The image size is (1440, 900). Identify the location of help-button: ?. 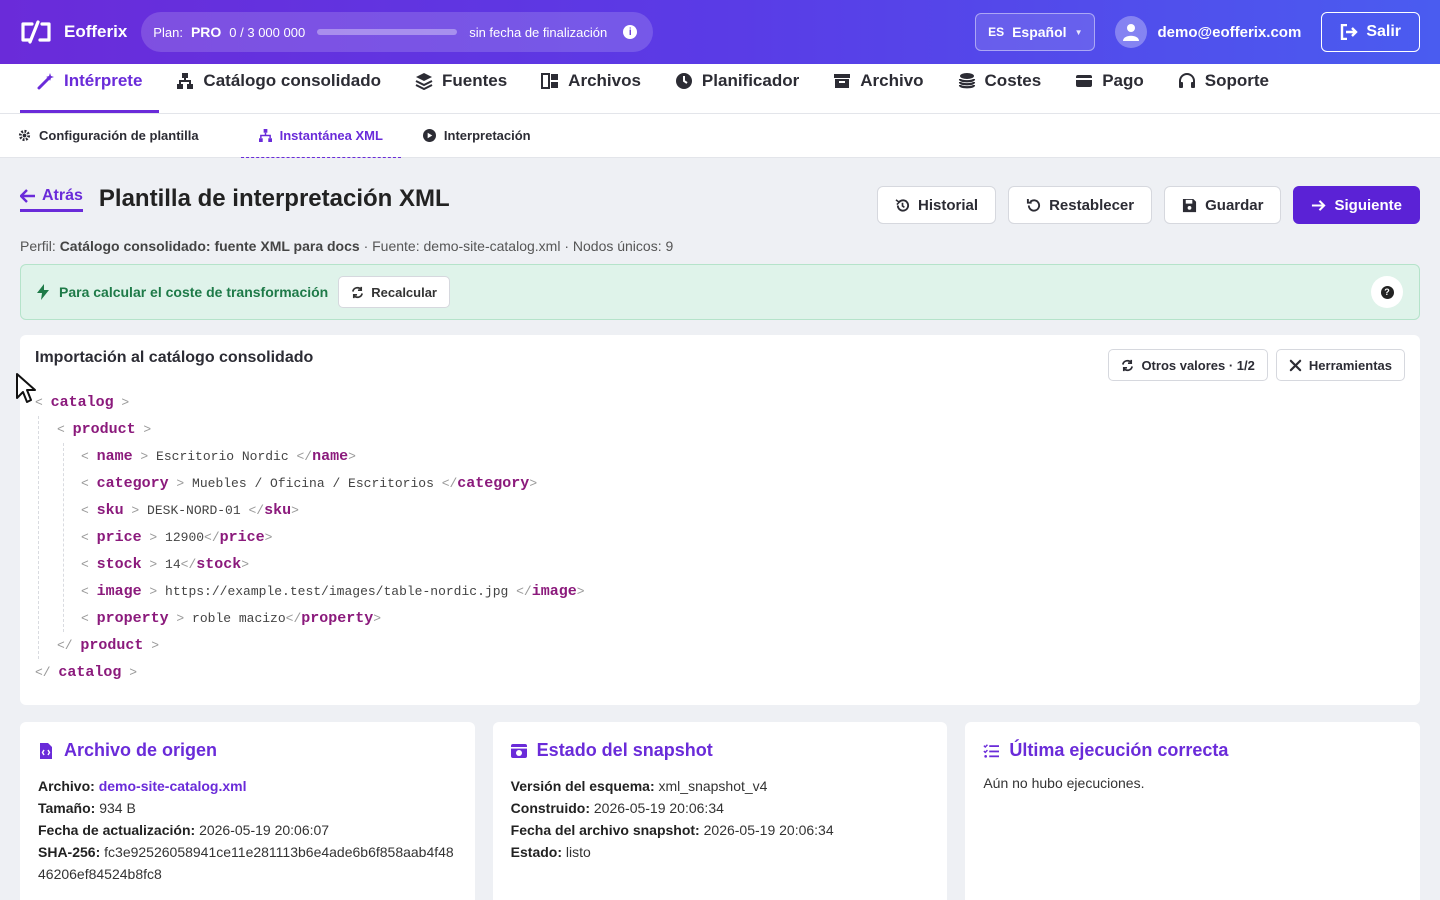
(1387, 292).